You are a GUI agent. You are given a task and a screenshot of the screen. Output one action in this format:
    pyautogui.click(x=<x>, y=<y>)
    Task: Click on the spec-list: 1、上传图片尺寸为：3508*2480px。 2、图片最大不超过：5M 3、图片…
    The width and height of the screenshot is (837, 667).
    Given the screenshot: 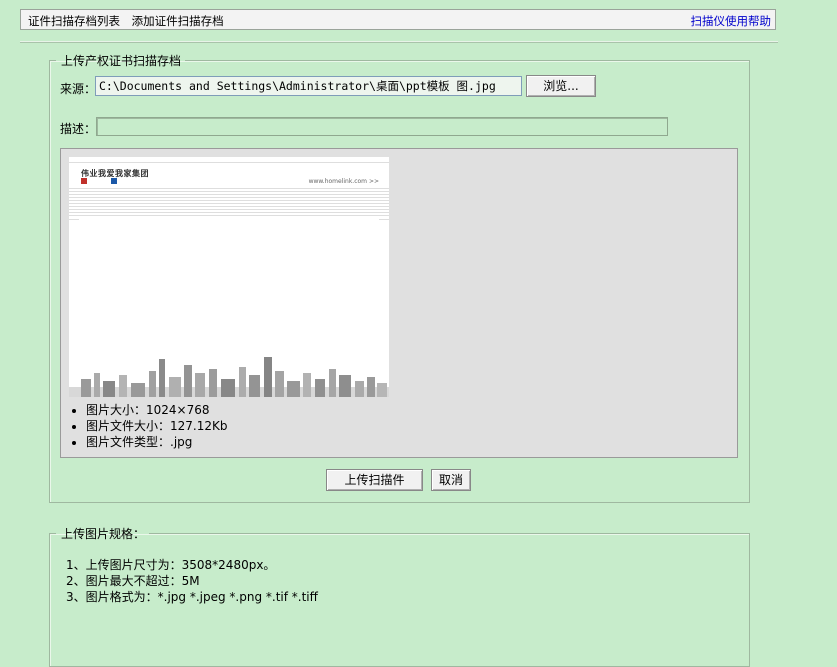 What is the action you would take?
    pyautogui.click(x=192, y=581)
    